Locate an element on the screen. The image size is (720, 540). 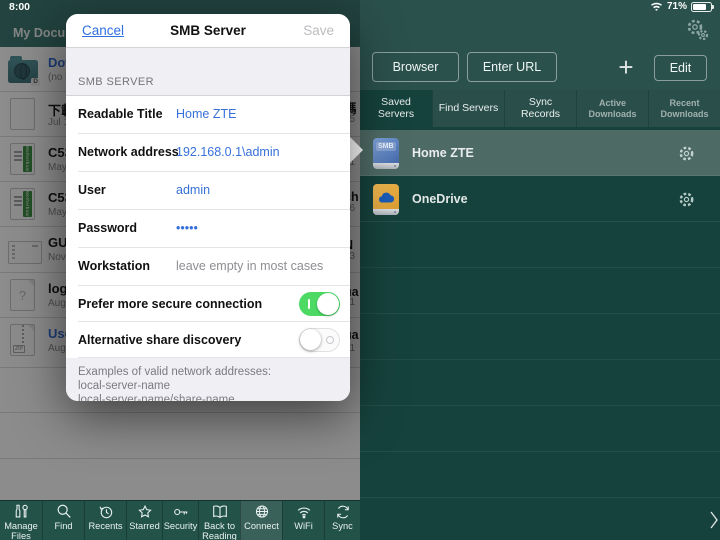
tab-recent-downloads: Recent Downloads is located at coordinates (684, 108).